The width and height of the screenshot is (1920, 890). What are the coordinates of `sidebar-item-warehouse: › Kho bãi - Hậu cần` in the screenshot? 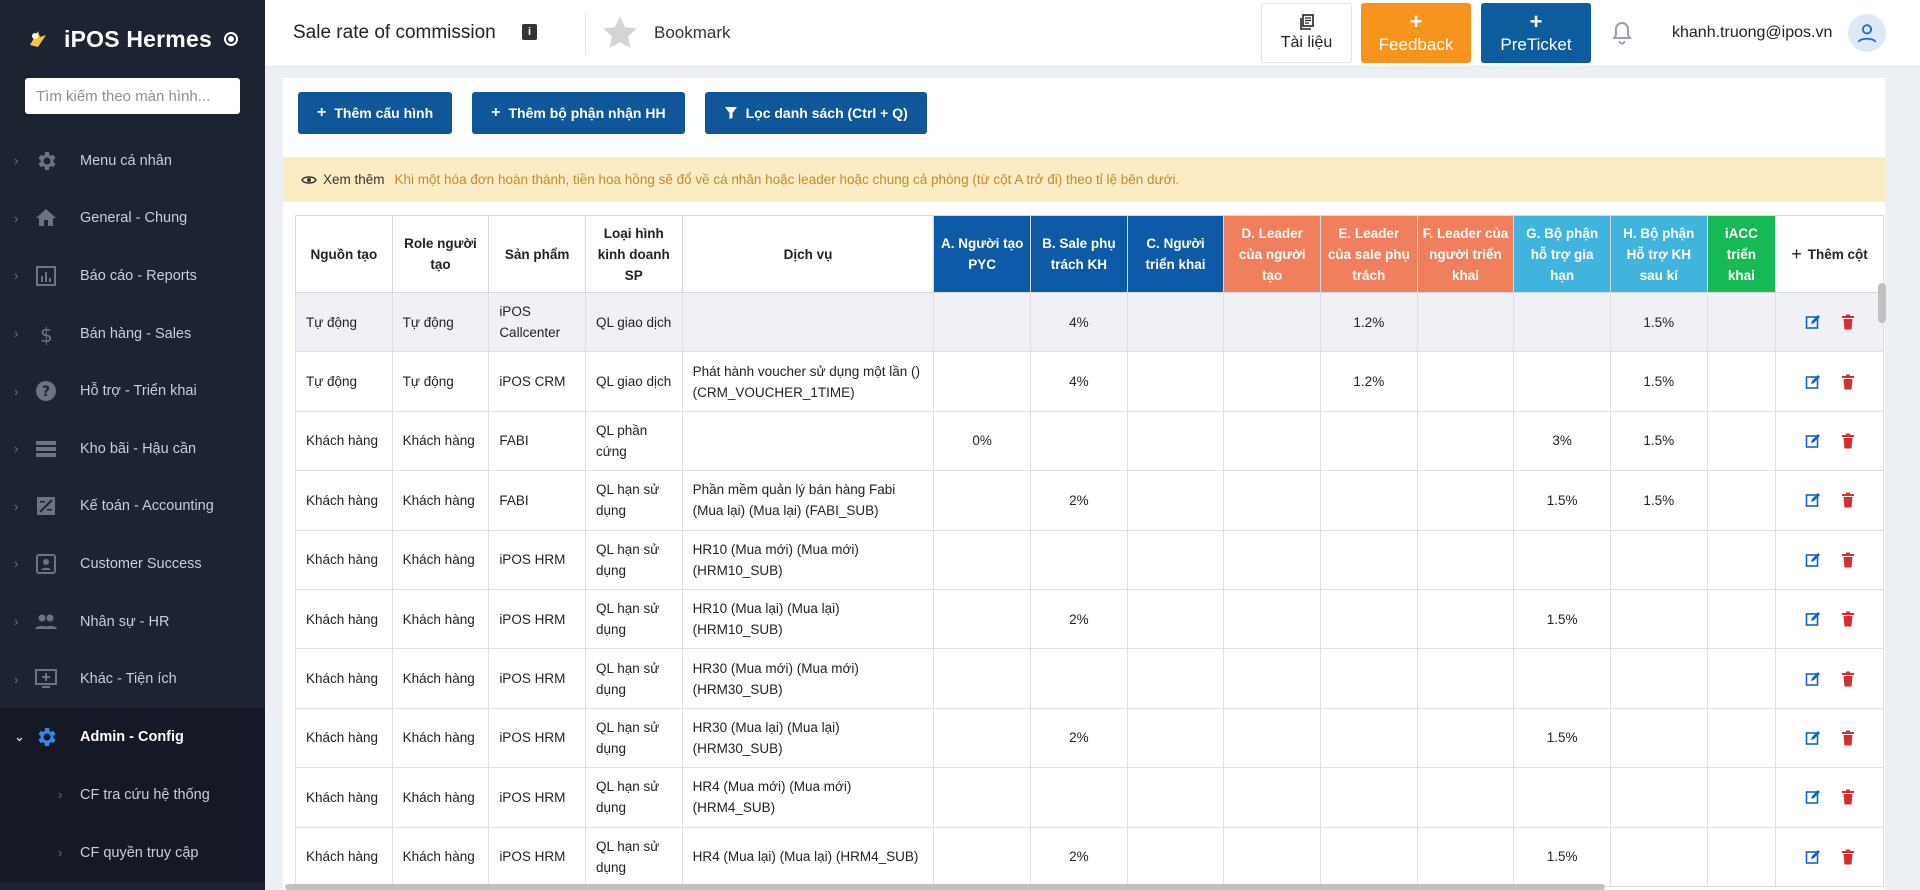 It's located at (132, 449).